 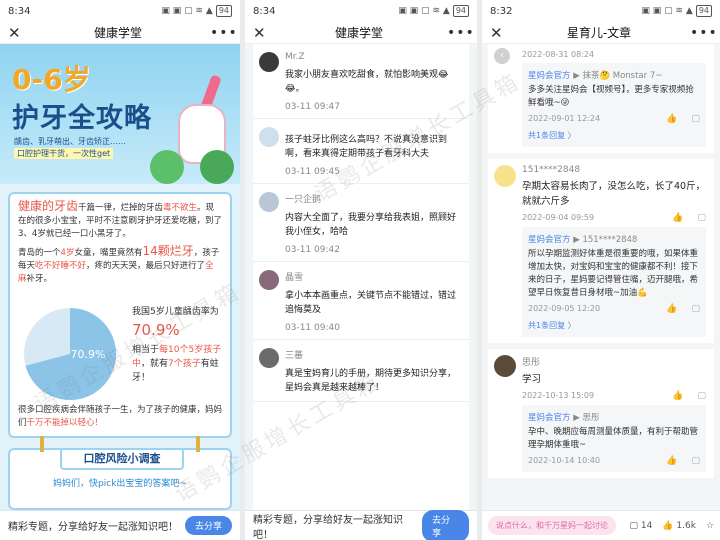 I want to click on tree-illustration, so click(x=217, y=167).